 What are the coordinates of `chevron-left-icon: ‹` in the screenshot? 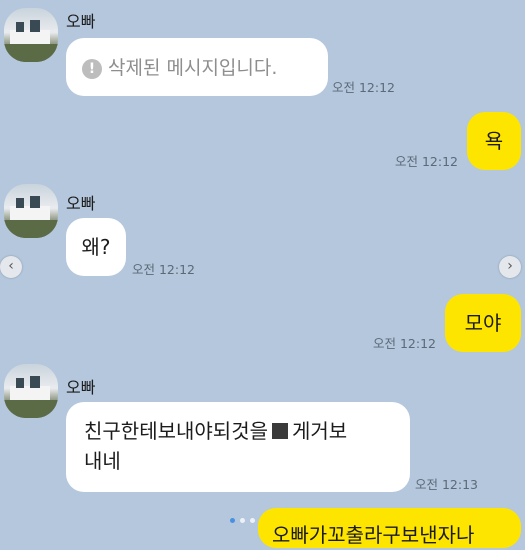 It's located at (11, 267).